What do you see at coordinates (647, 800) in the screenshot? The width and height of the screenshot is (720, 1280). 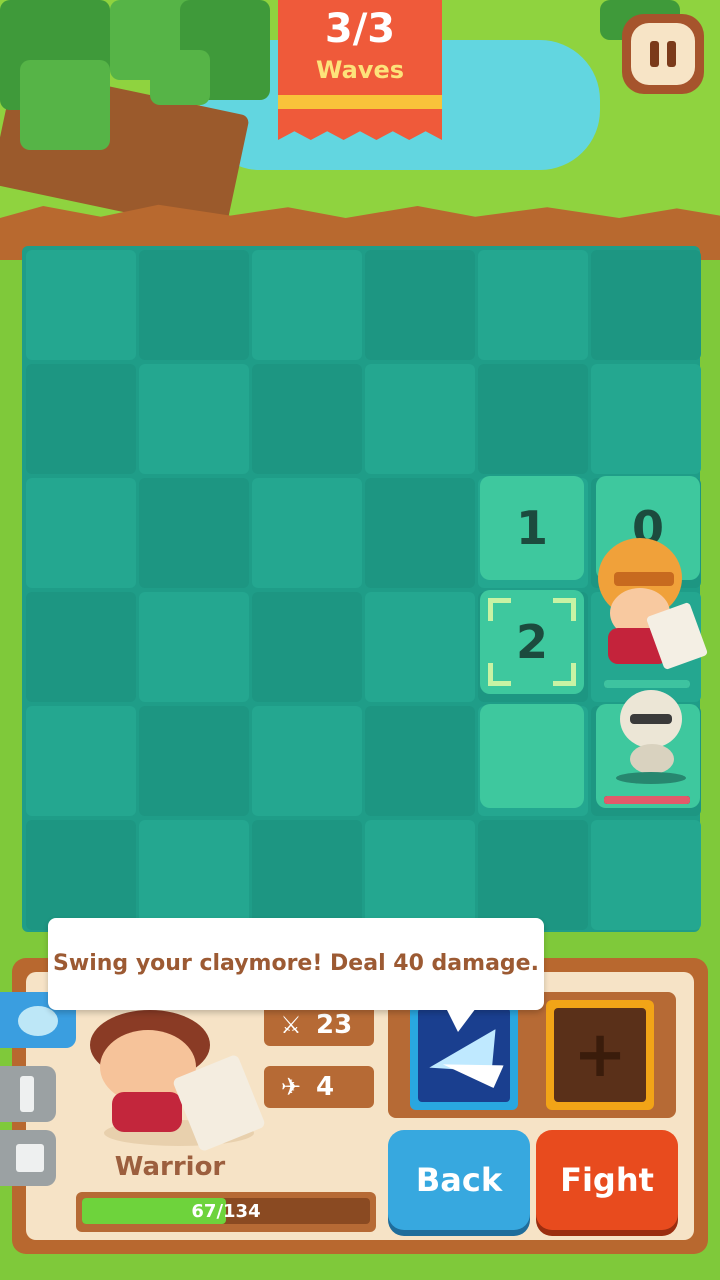 I see `enemy-health-bar` at bounding box center [647, 800].